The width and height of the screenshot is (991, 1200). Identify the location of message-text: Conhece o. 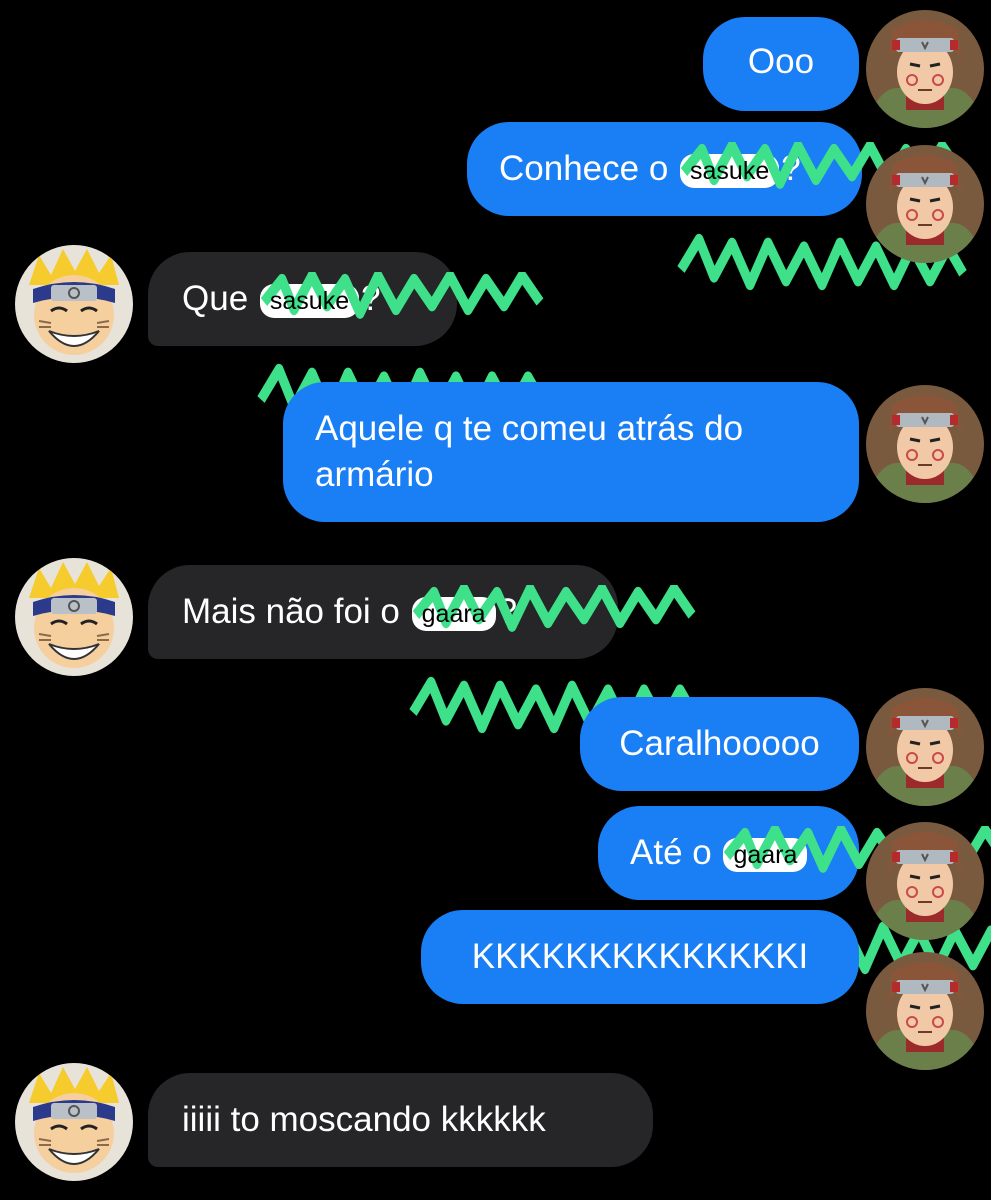
(584, 168).